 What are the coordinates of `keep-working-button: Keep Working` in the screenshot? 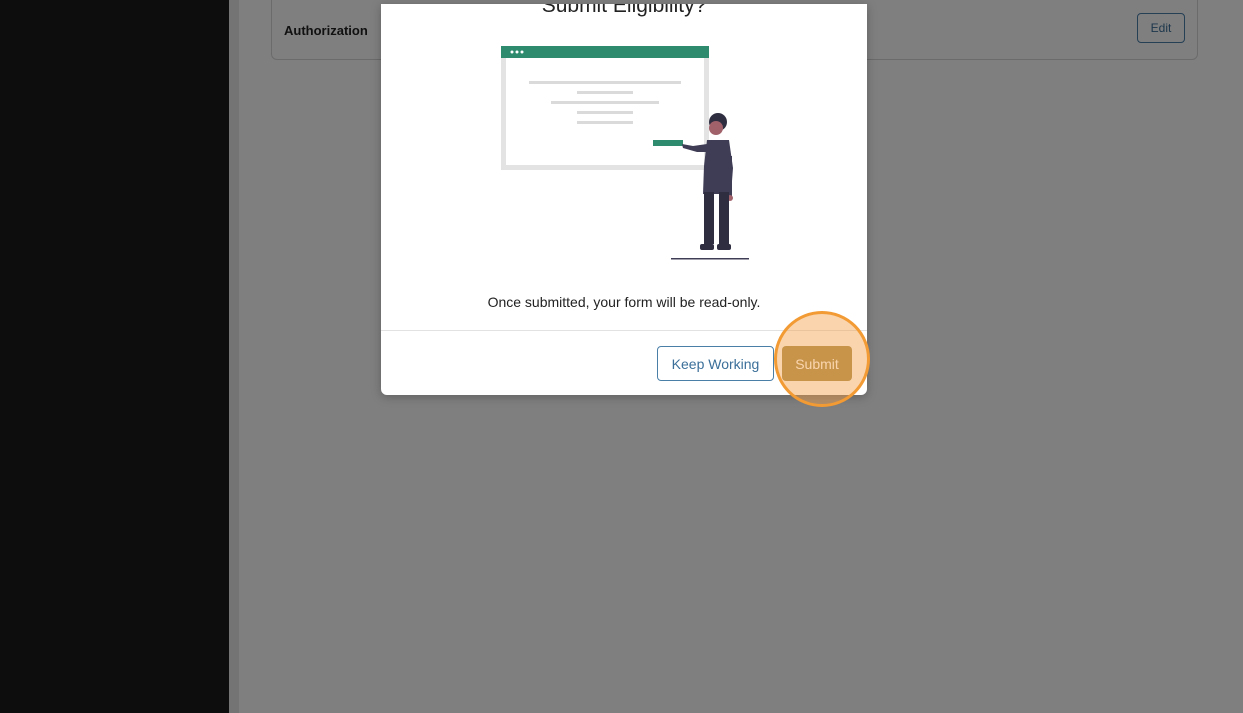 It's located at (715, 363).